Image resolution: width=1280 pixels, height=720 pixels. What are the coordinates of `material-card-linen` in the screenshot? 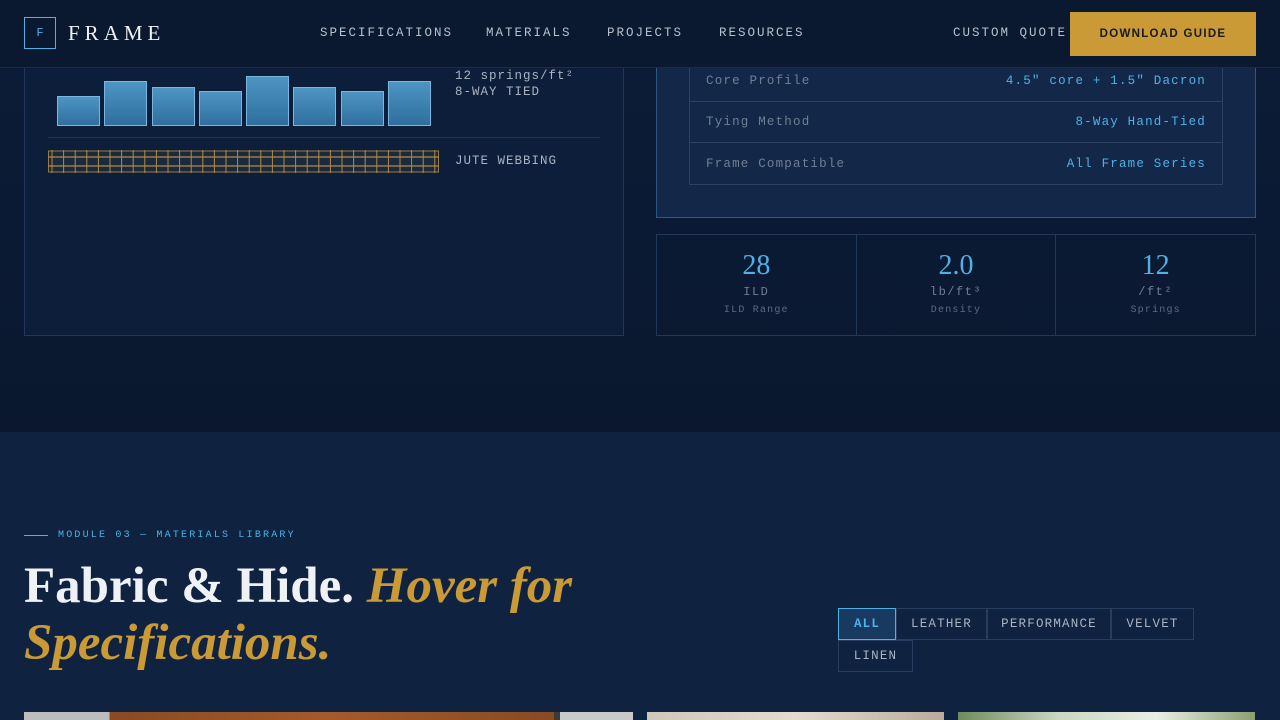 It's located at (795, 716).